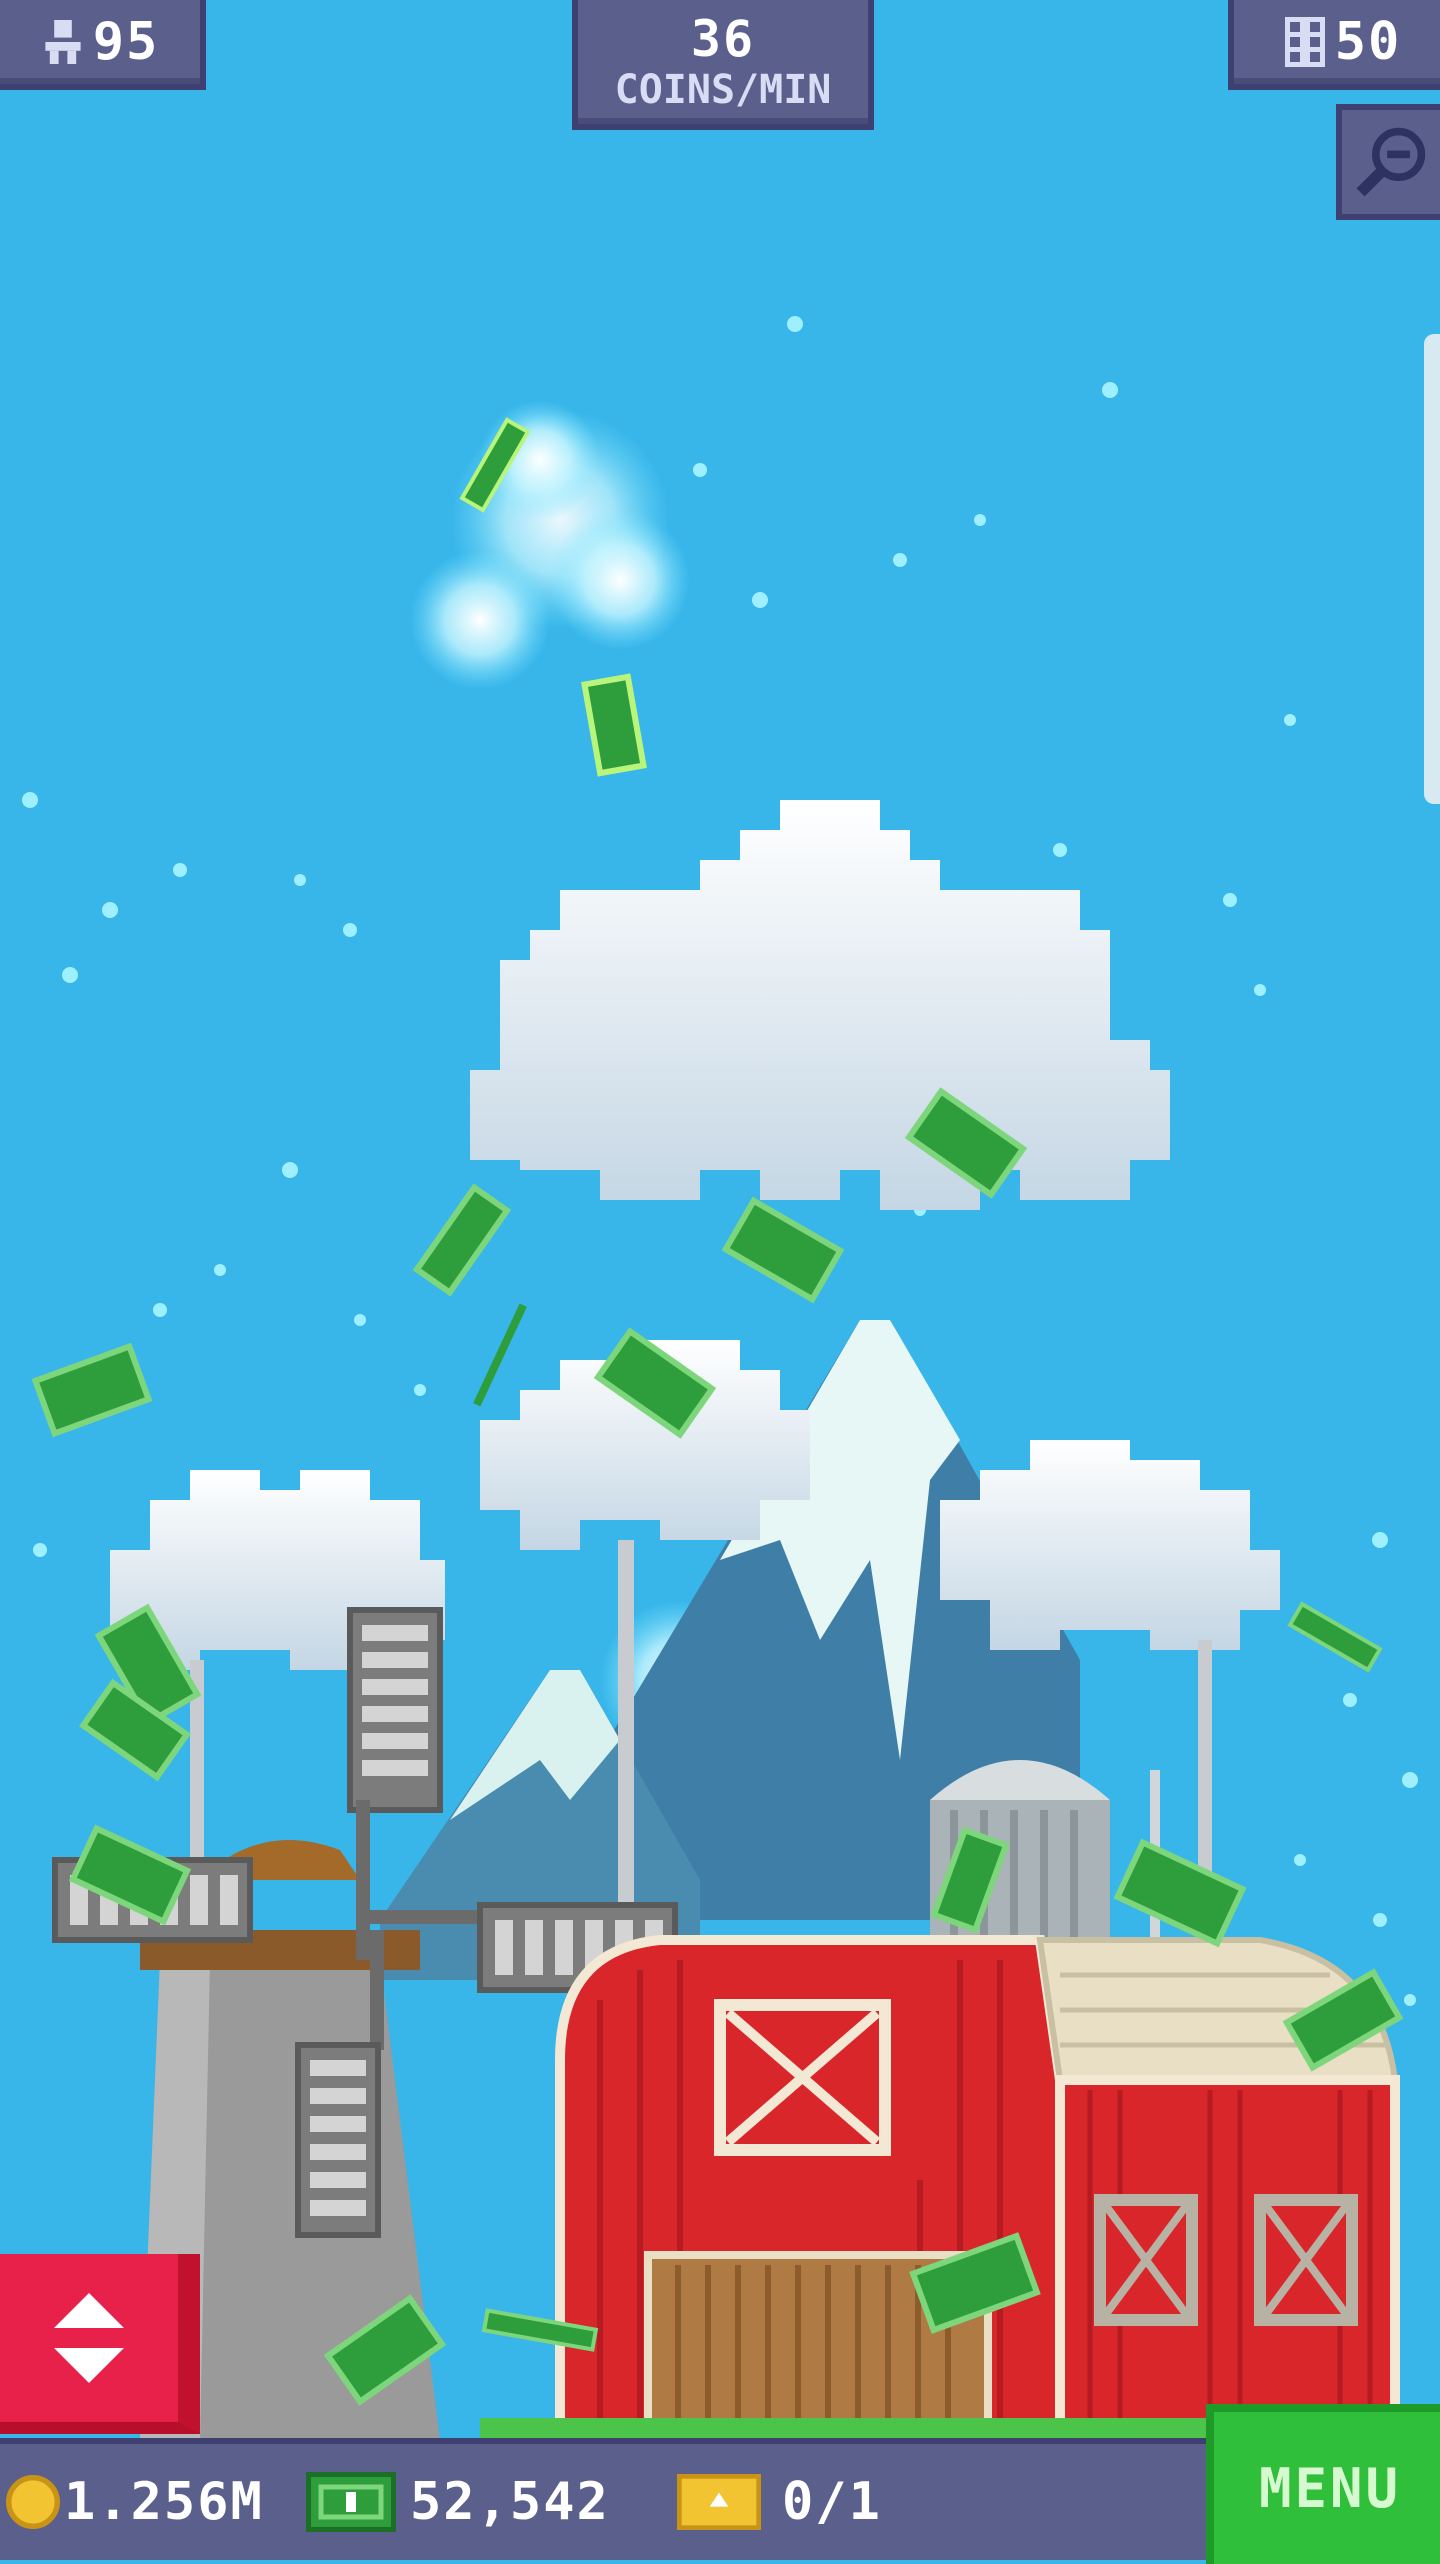  I want to click on golden-ticket-display: 0/1, so click(779, 2502).